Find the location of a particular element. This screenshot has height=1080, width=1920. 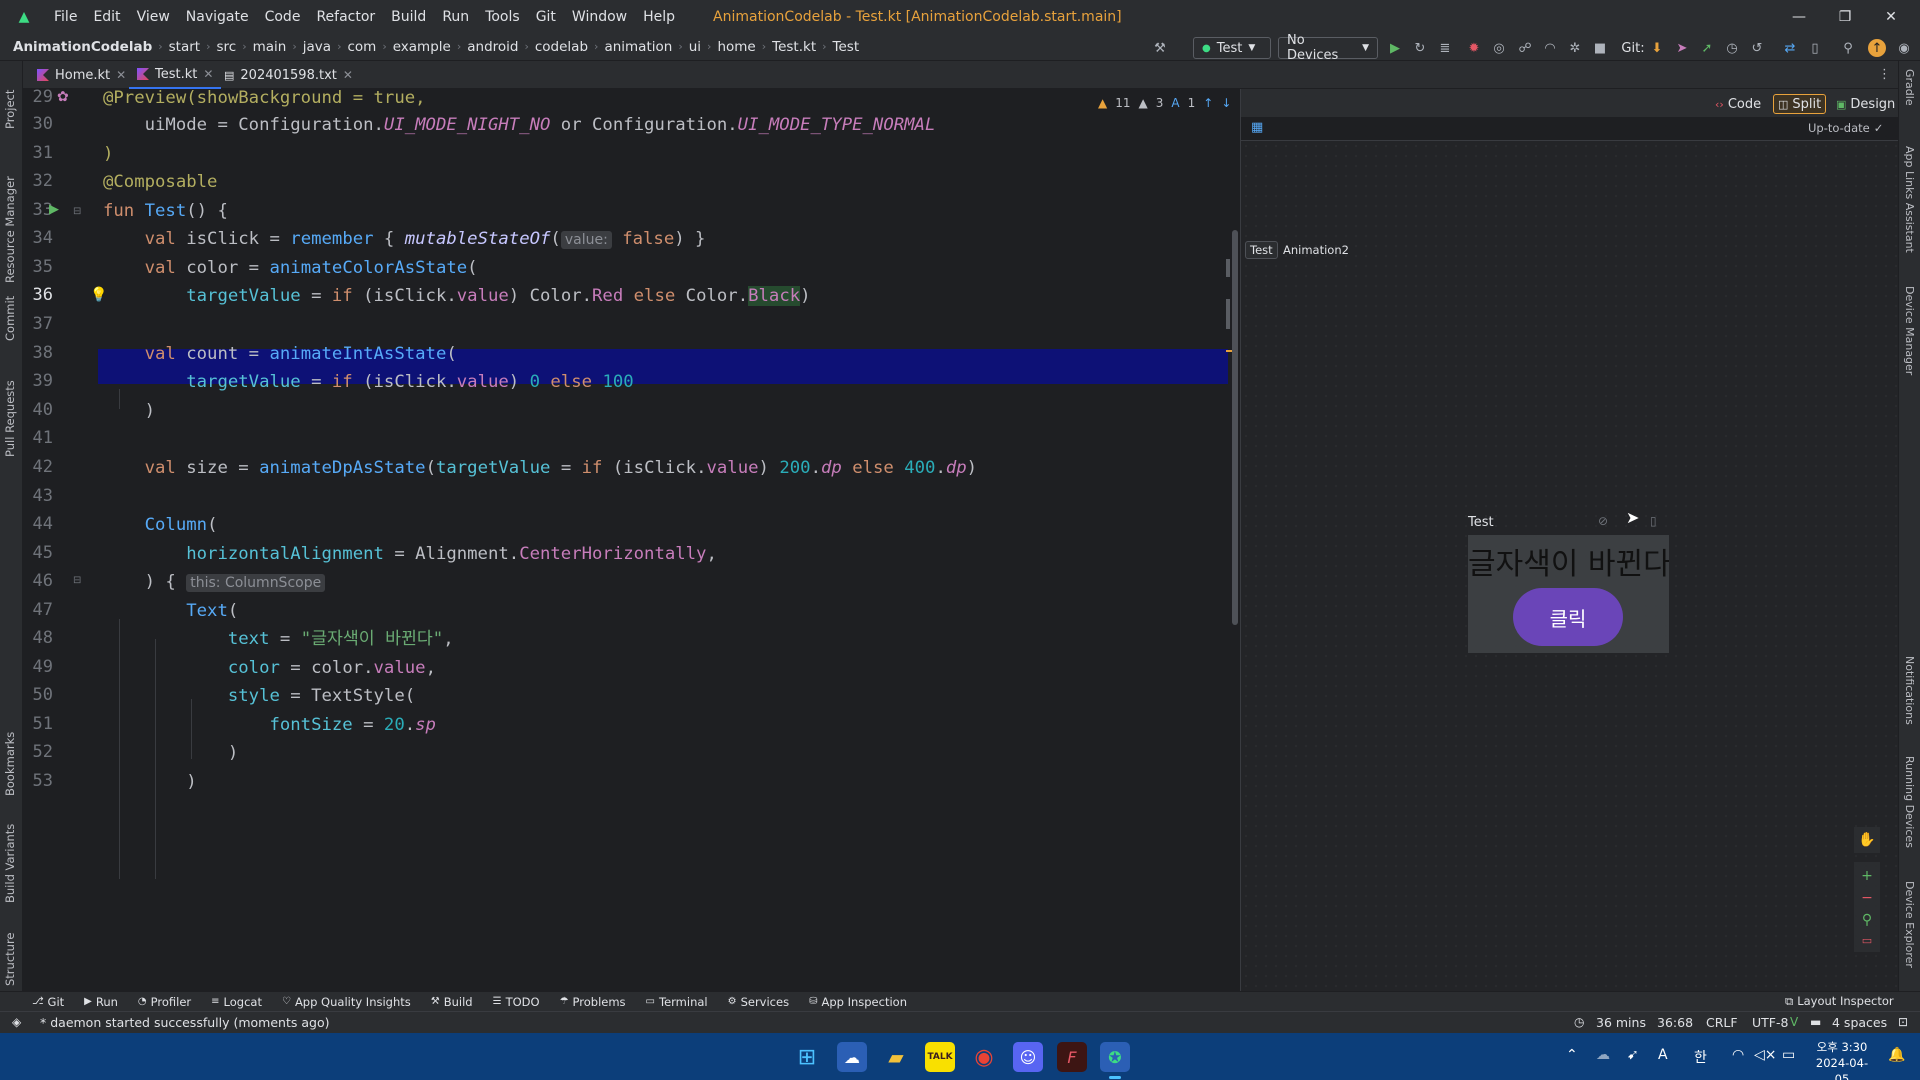

layout-icon: ▦ is located at coordinates (1257, 127).